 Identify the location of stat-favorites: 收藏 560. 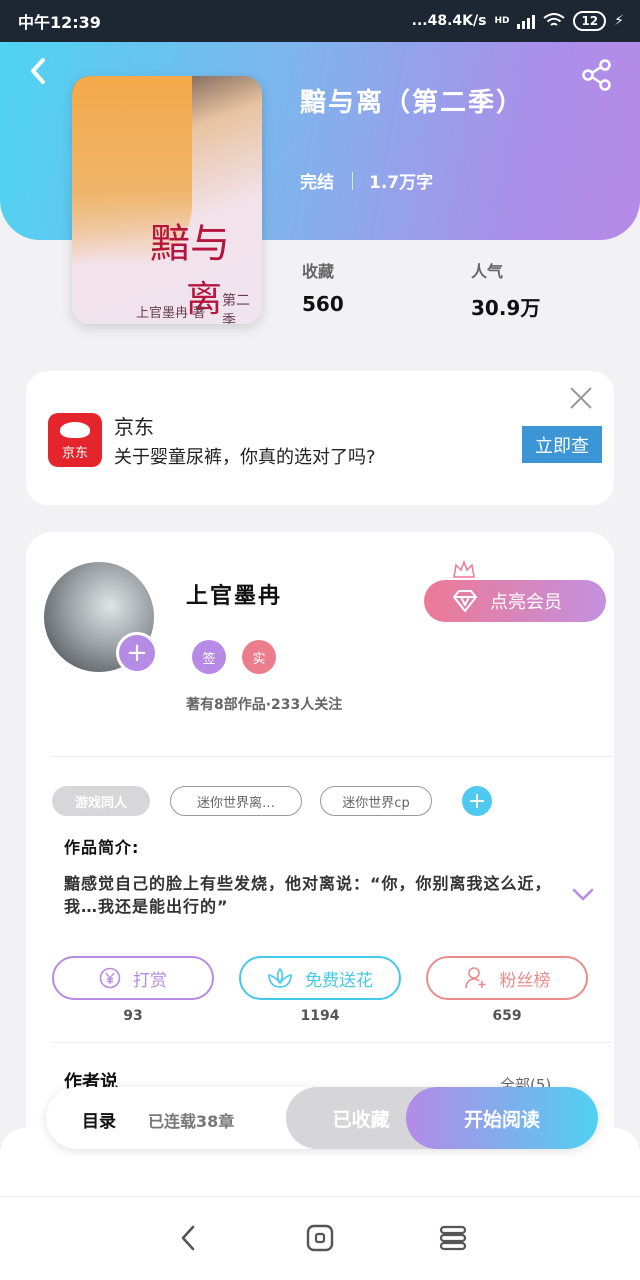
(323, 287).